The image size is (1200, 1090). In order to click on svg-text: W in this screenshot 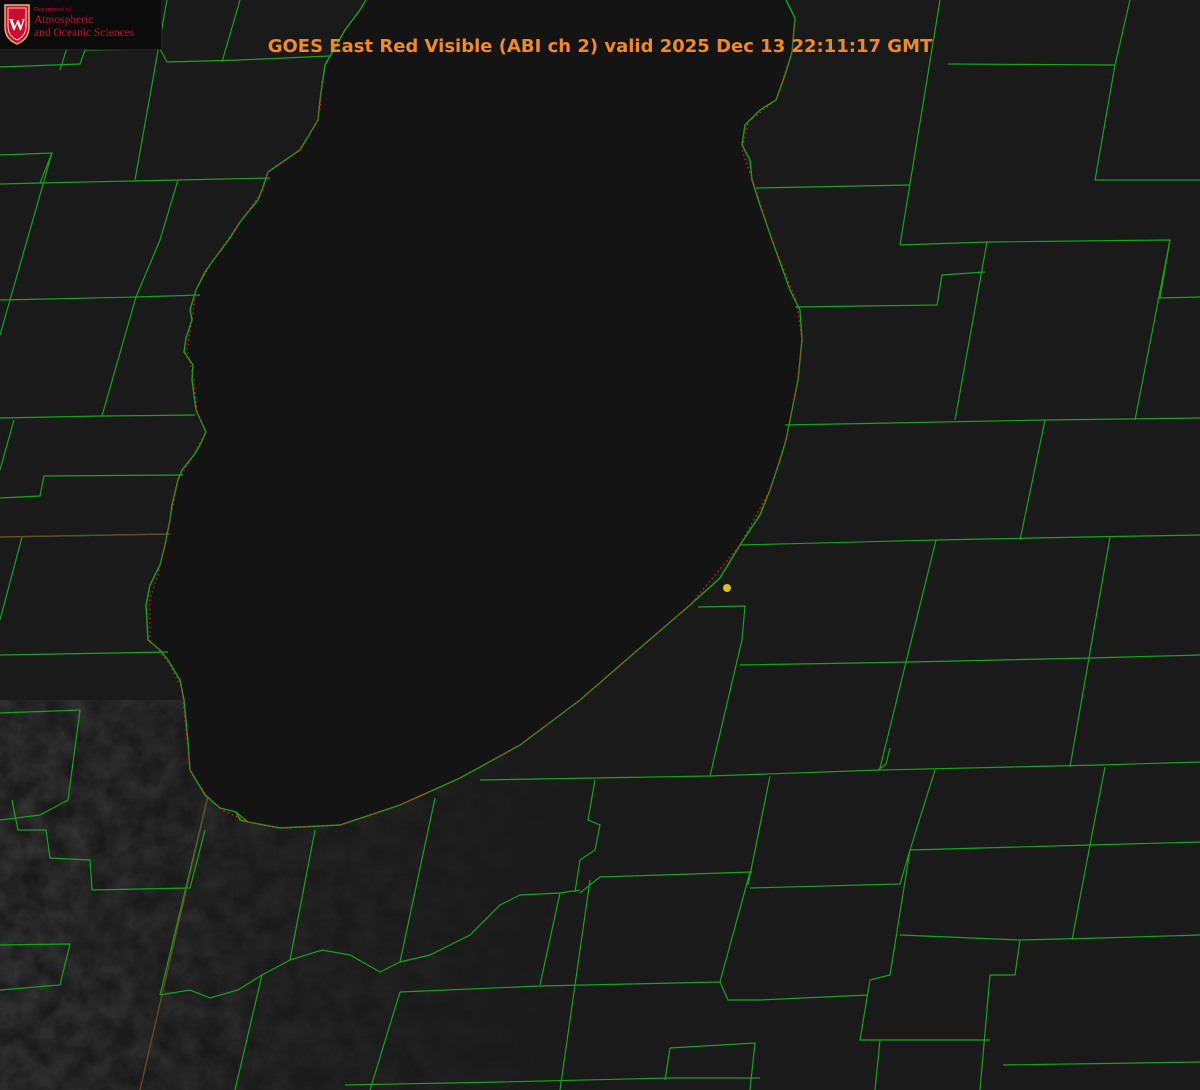, I will do `click(17, 24)`.